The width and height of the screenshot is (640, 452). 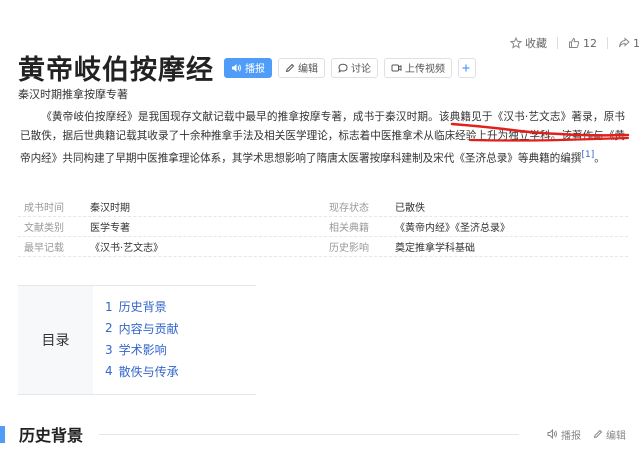 I want to click on section-edit-label: 编辑, so click(x=616, y=436).